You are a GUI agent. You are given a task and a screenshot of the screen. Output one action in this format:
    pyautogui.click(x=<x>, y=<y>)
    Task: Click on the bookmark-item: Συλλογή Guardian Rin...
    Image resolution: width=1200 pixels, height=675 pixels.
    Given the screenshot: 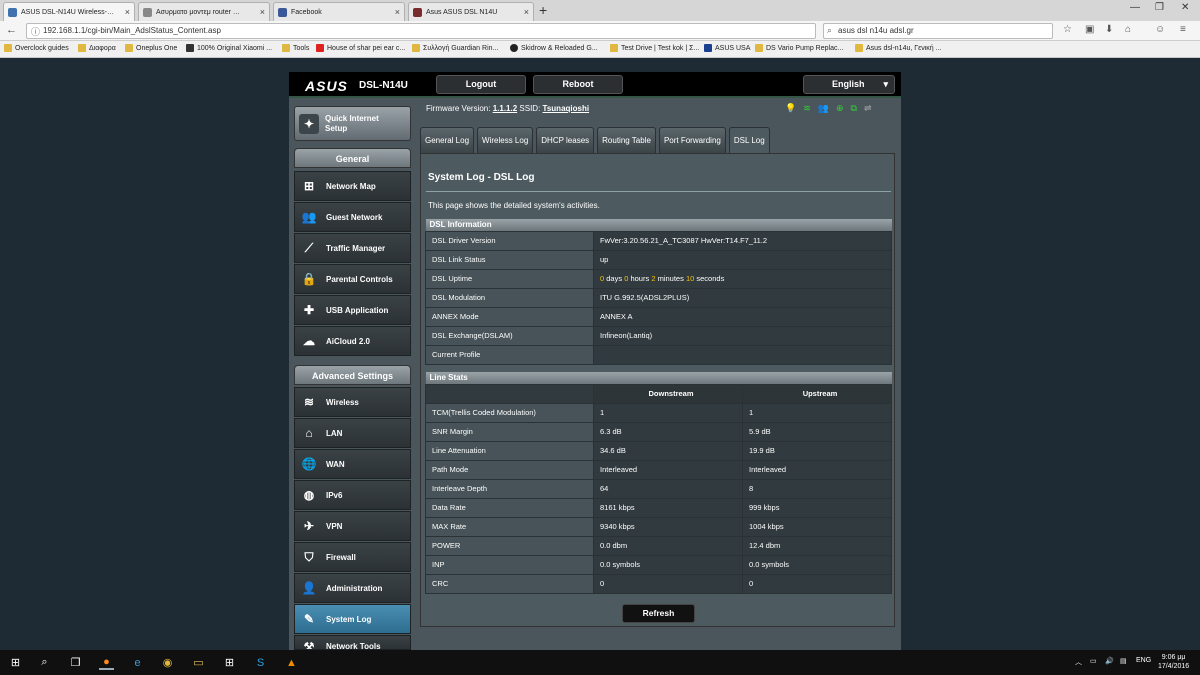 What is the action you would take?
    pyautogui.click(x=455, y=48)
    